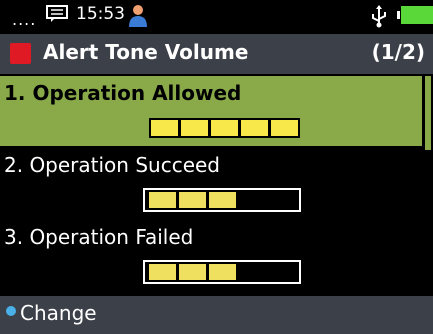  I want to click on message-icon, so click(57, 13).